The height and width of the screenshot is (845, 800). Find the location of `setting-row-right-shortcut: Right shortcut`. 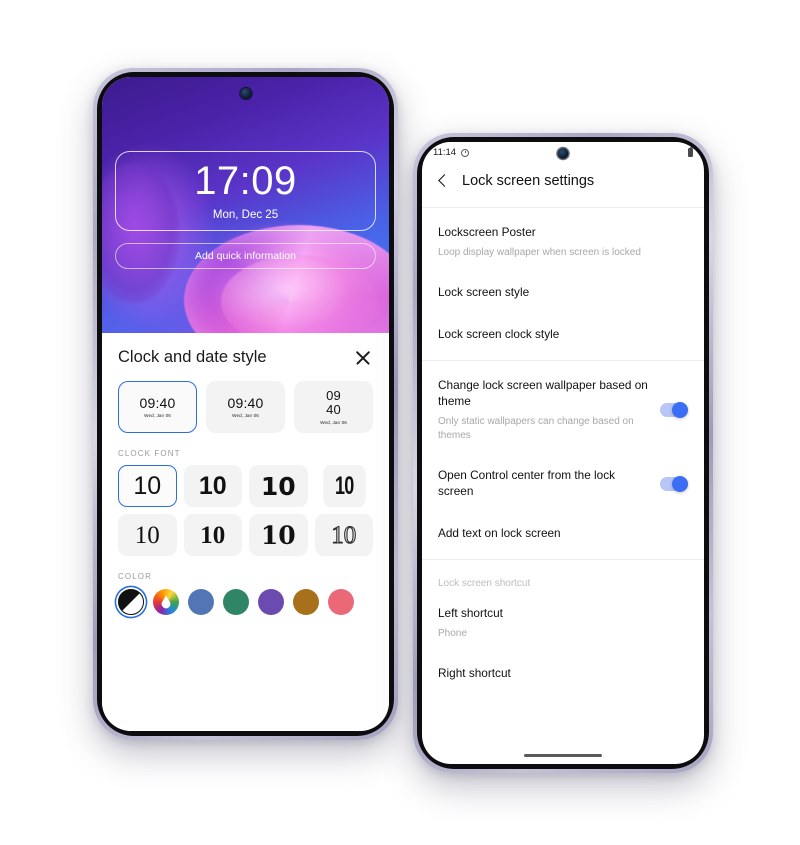

setting-row-right-shortcut: Right shortcut is located at coordinates (563, 674).